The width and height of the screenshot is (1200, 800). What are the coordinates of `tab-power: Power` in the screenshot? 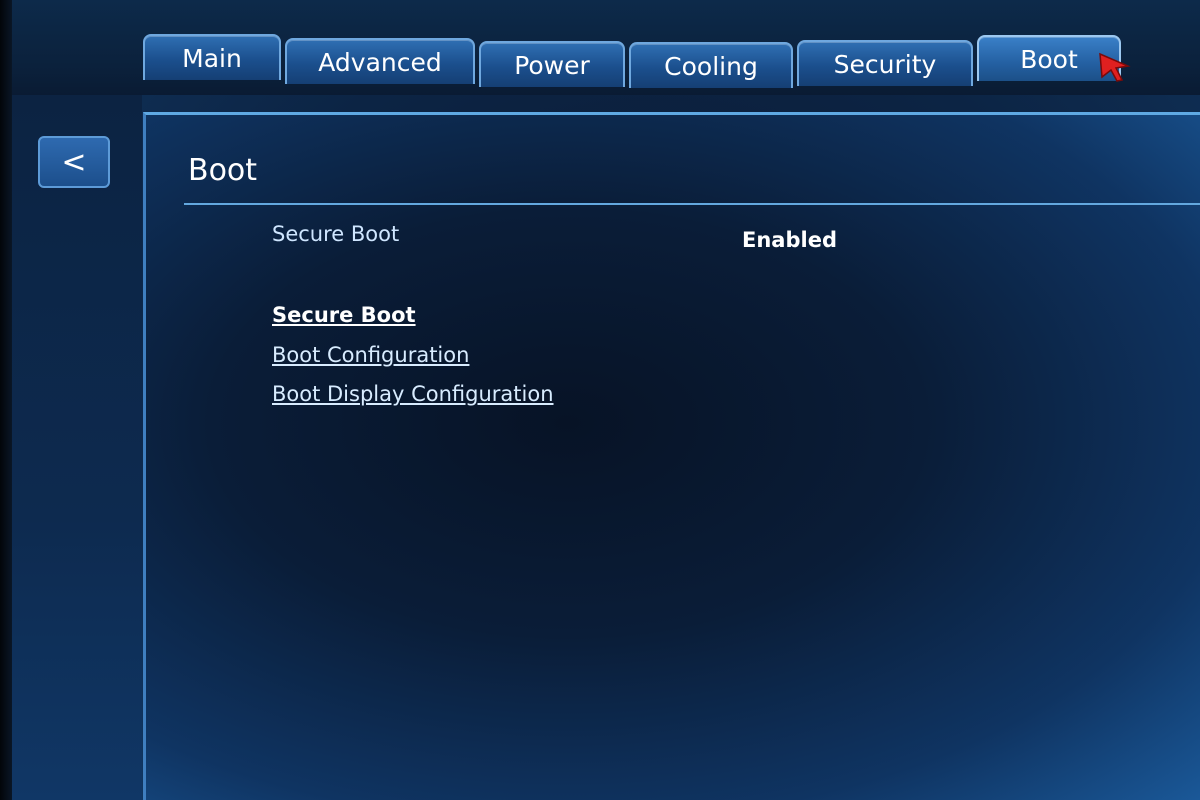 It's located at (552, 64).